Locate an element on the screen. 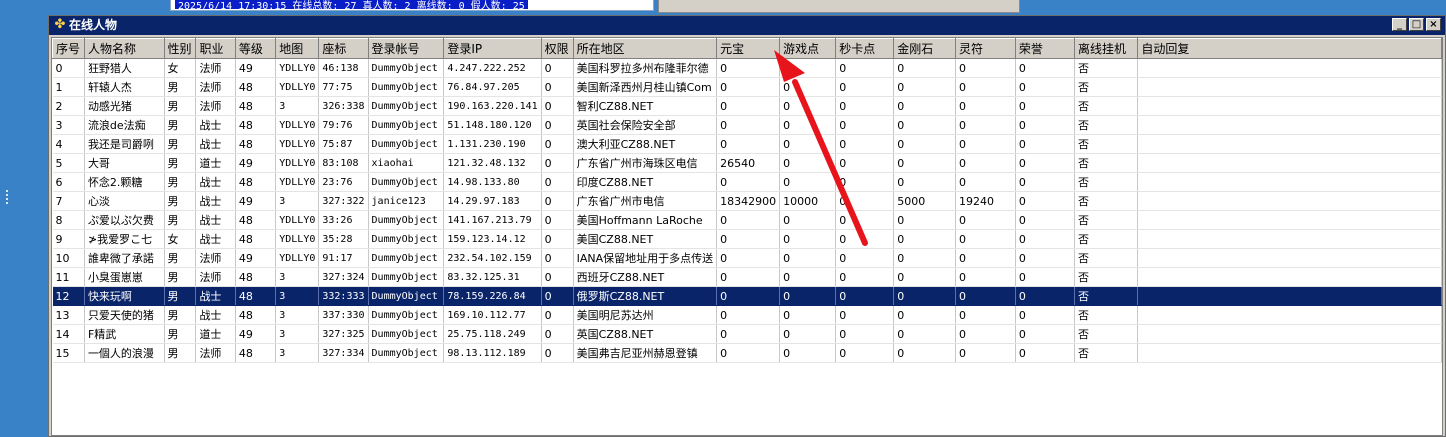 Image resolution: width=1446 pixels, height=437 pixels. table-cell: 广东省广州市海珠区电信 is located at coordinates (645, 163).